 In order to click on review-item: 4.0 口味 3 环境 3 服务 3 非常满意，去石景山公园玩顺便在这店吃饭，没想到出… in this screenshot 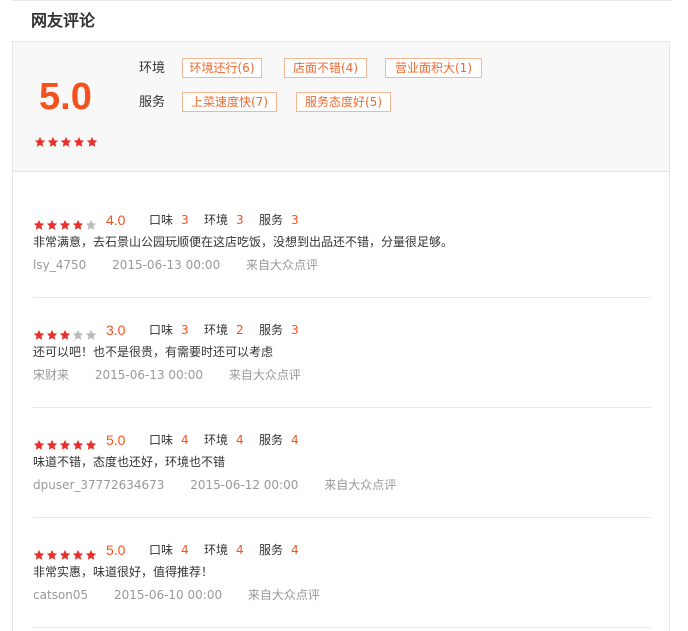, I will do `click(342, 245)`.